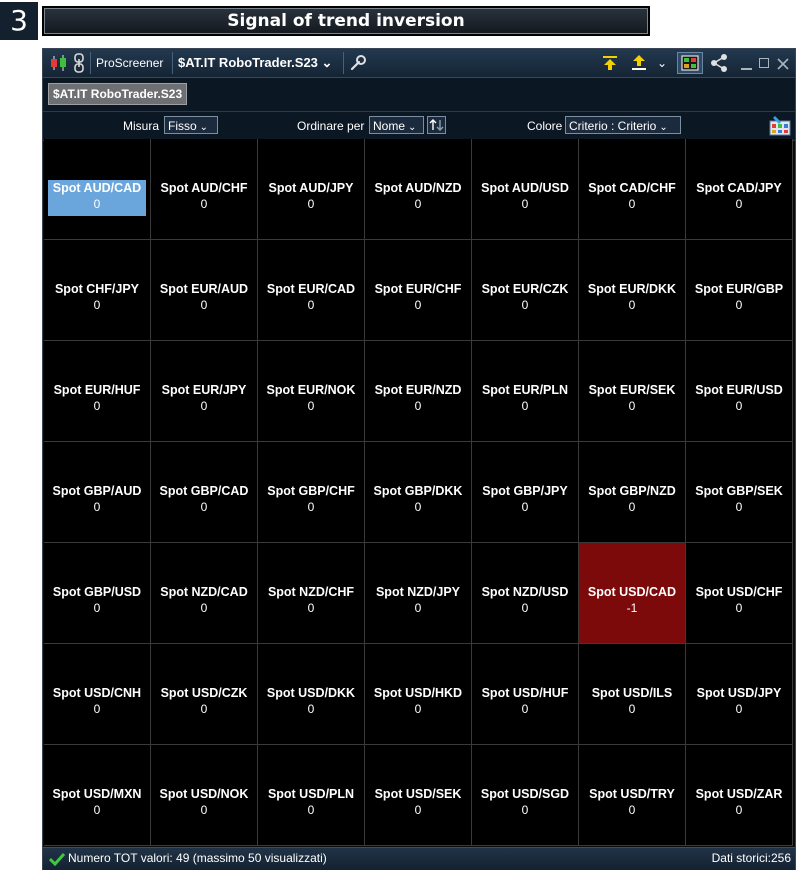 The image size is (796, 870). I want to click on screener-cell: Spot EUR/GBP 0, so click(739, 290).